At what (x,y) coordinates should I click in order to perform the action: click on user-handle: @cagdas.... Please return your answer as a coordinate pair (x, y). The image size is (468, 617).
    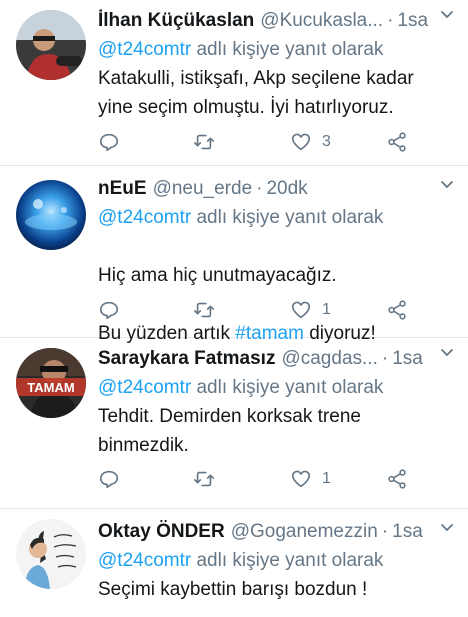
    Looking at the image, I should click on (329, 359).